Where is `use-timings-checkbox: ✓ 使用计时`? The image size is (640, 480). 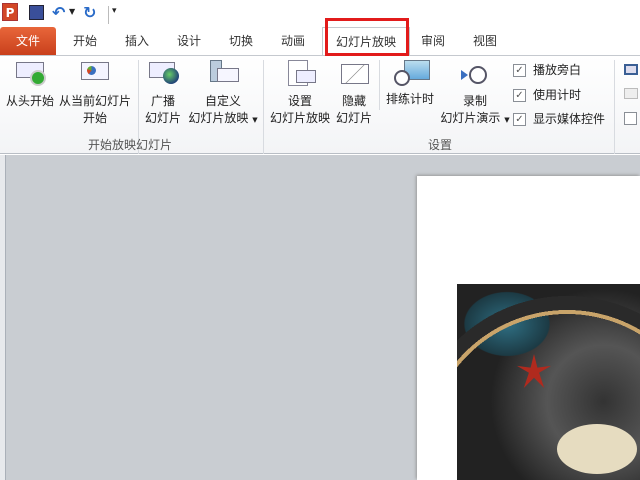 use-timings-checkbox: ✓ 使用计时 is located at coordinates (547, 94).